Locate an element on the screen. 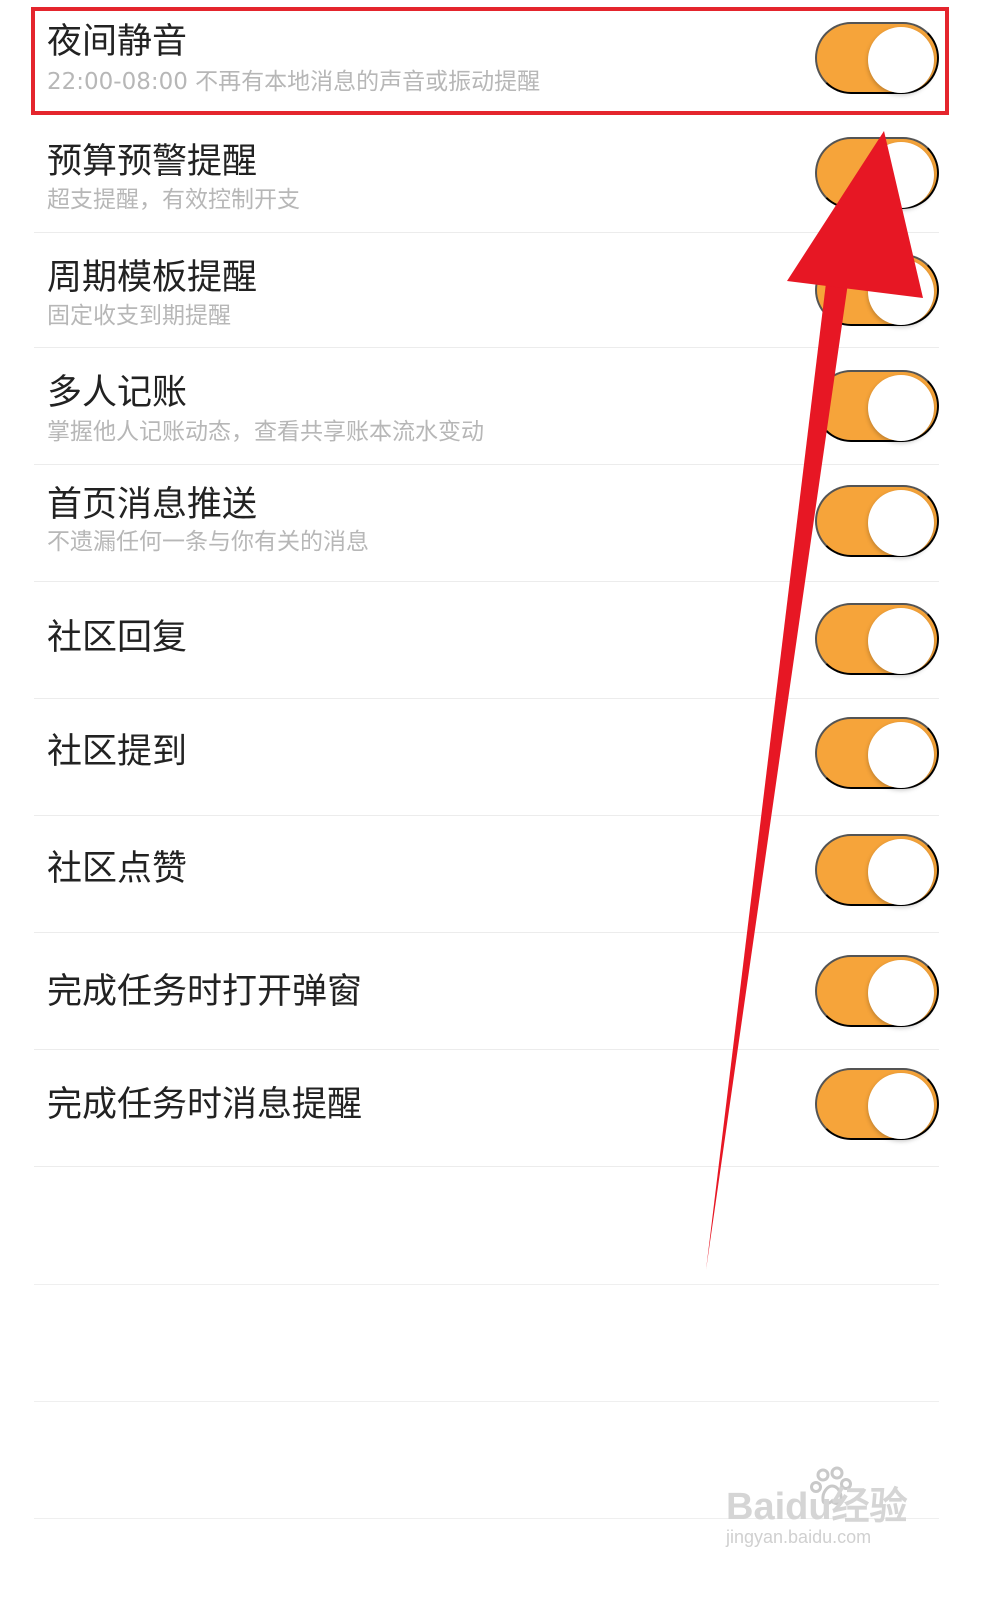  setting-title: 多人记账 is located at coordinates (117, 393).